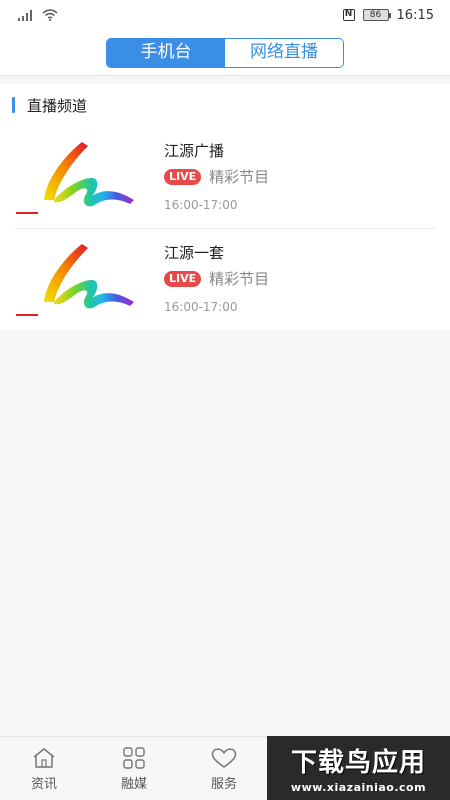 This screenshot has height=800, width=450. What do you see at coordinates (358, 763) in the screenshot?
I see `watermark-title: 下载鸟应用` at bounding box center [358, 763].